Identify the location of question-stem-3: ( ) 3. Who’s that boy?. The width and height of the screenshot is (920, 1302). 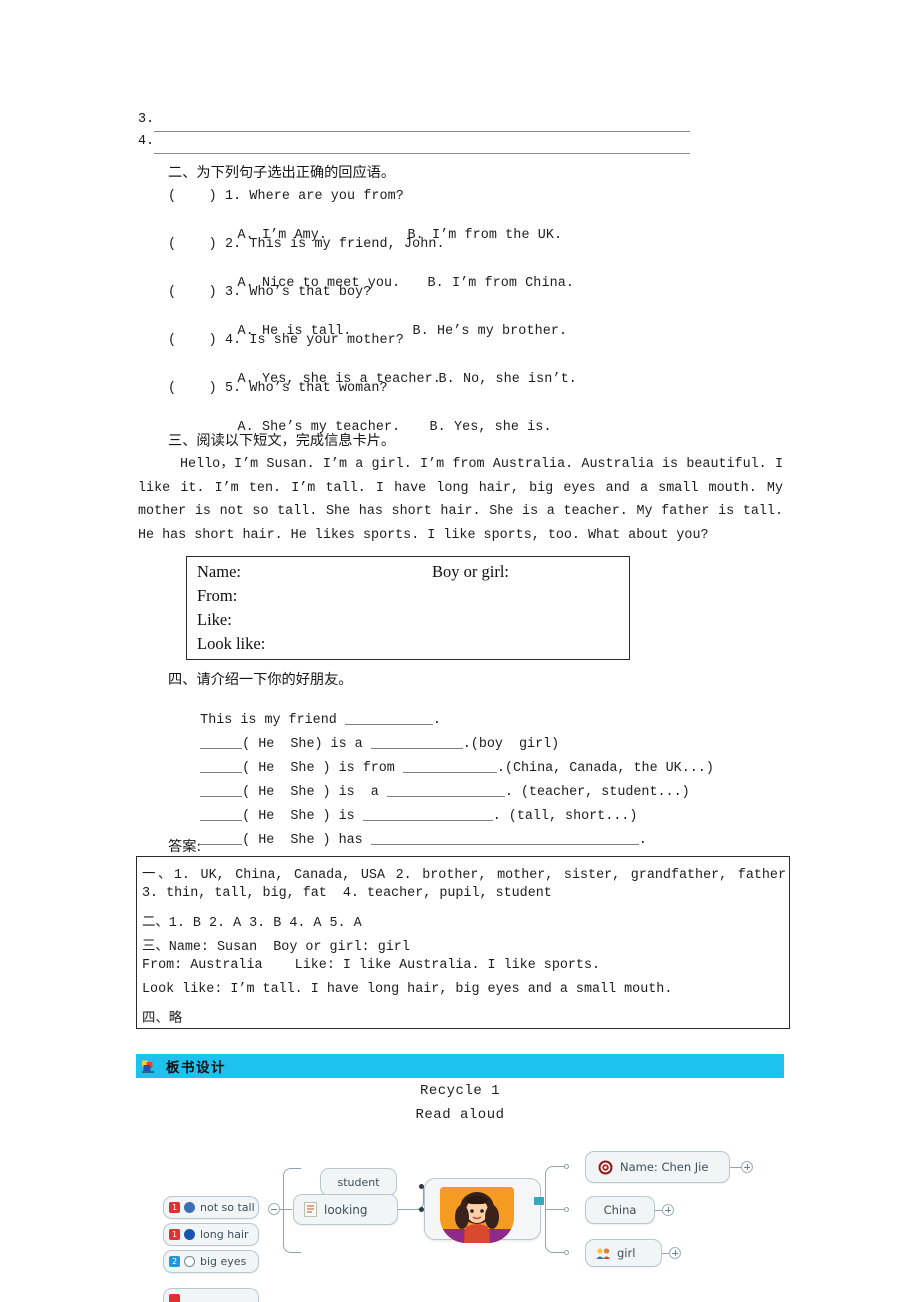
(270, 292).